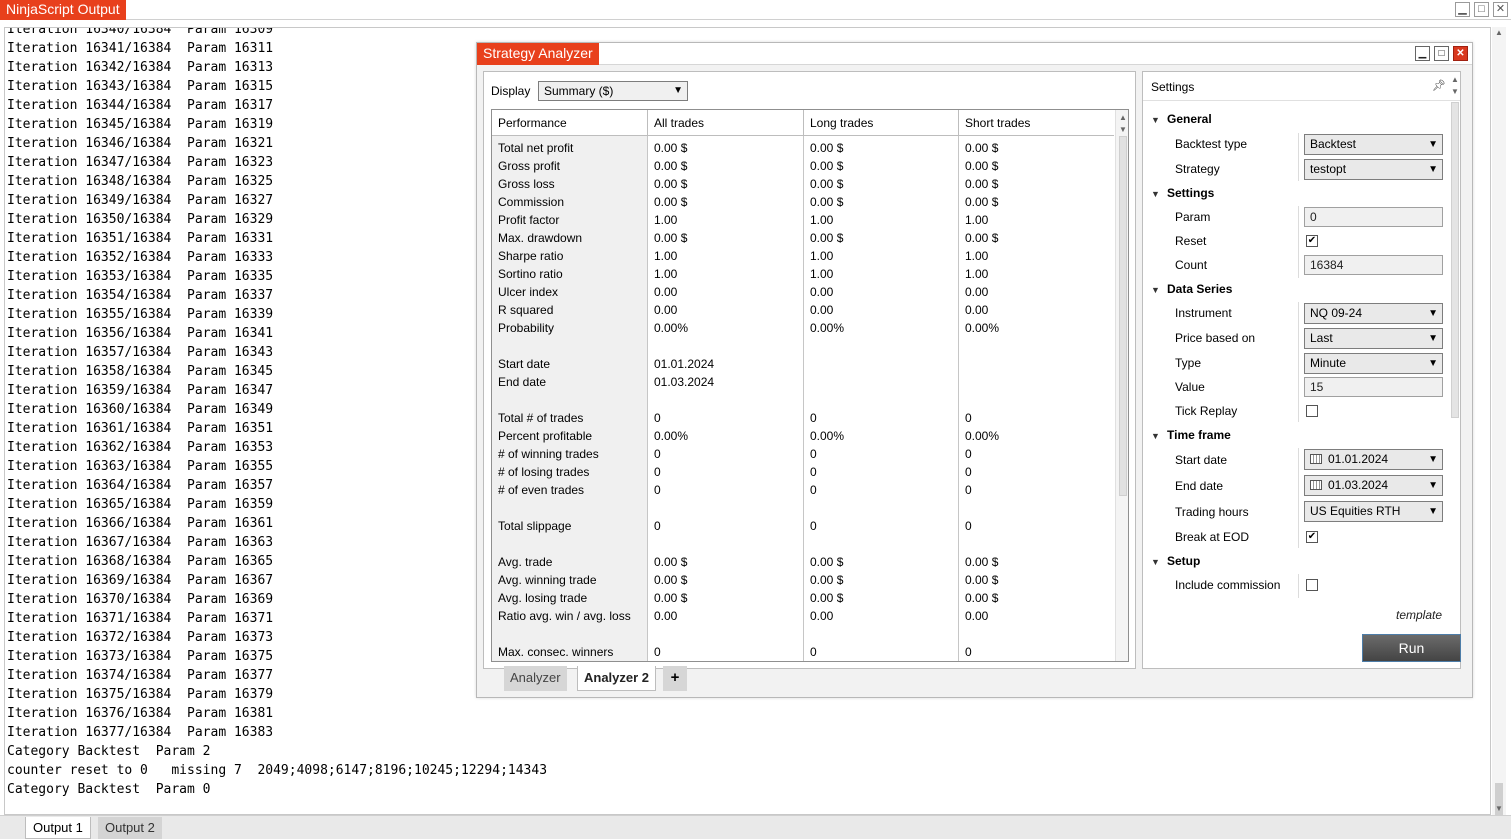 Image resolution: width=1511 pixels, height=839 pixels. Describe the element at coordinates (522, 382) in the screenshot. I see `row-label: End date` at that location.